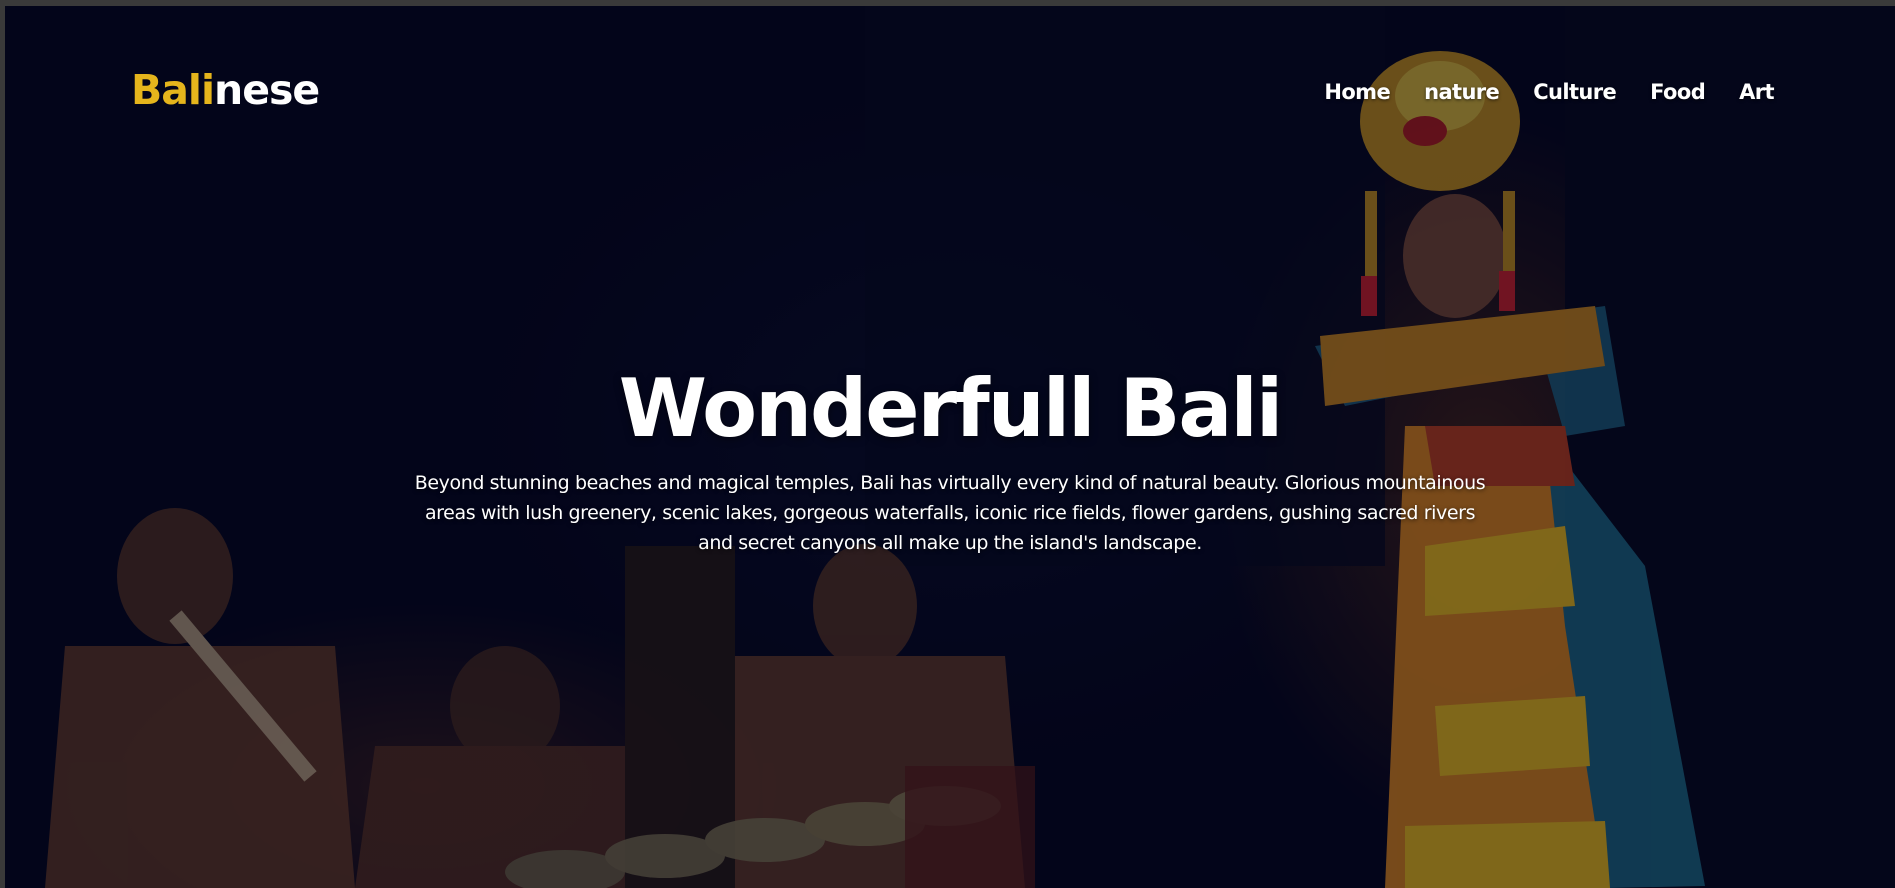  What do you see at coordinates (951, 408) in the screenshot?
I see `hero-title: Wonderfull Bali` at bounding box center [951, 408].